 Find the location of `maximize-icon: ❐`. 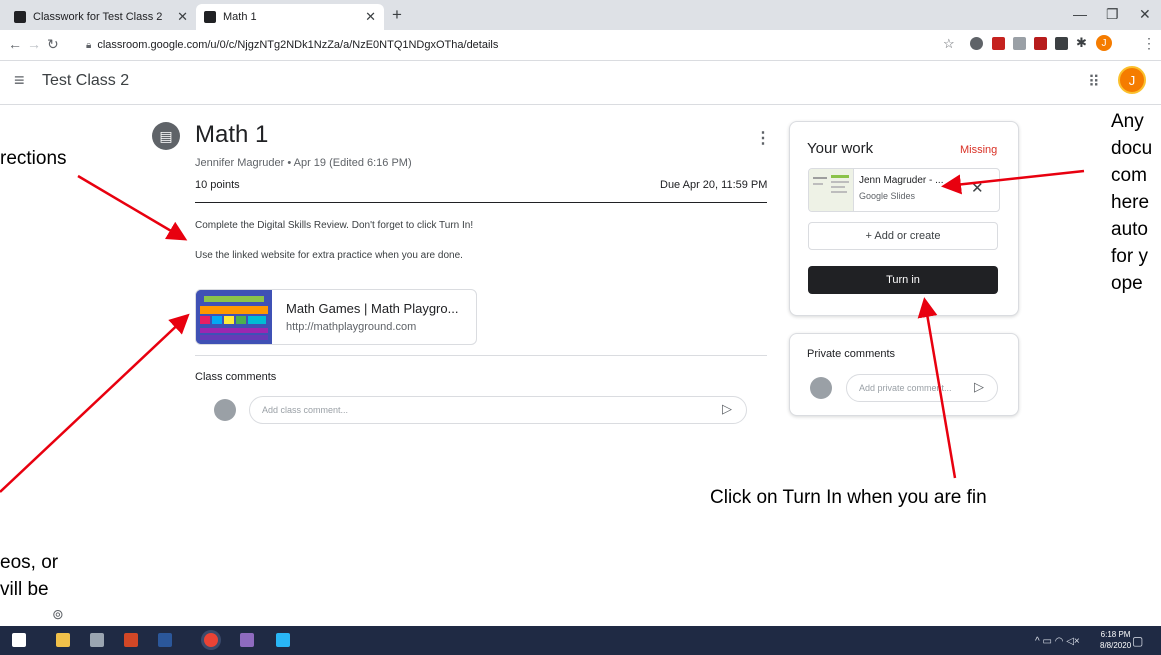

maximize-icon: ❐ is located at coordinates (1112, 14).